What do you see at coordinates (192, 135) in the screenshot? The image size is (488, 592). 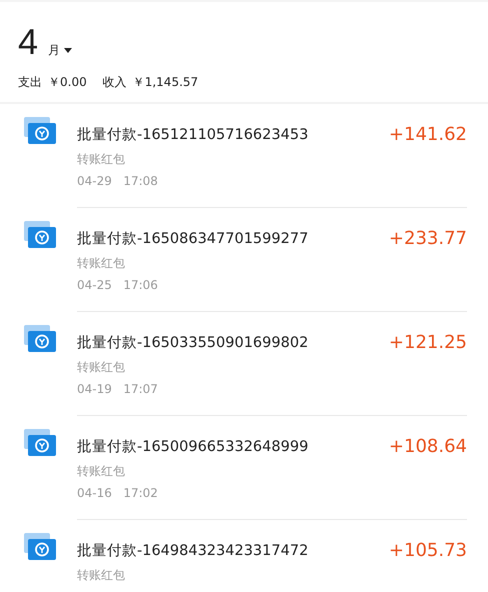 I see `transaction-title: 批量付款-165121105716623453` at bounding box center [192, 135].